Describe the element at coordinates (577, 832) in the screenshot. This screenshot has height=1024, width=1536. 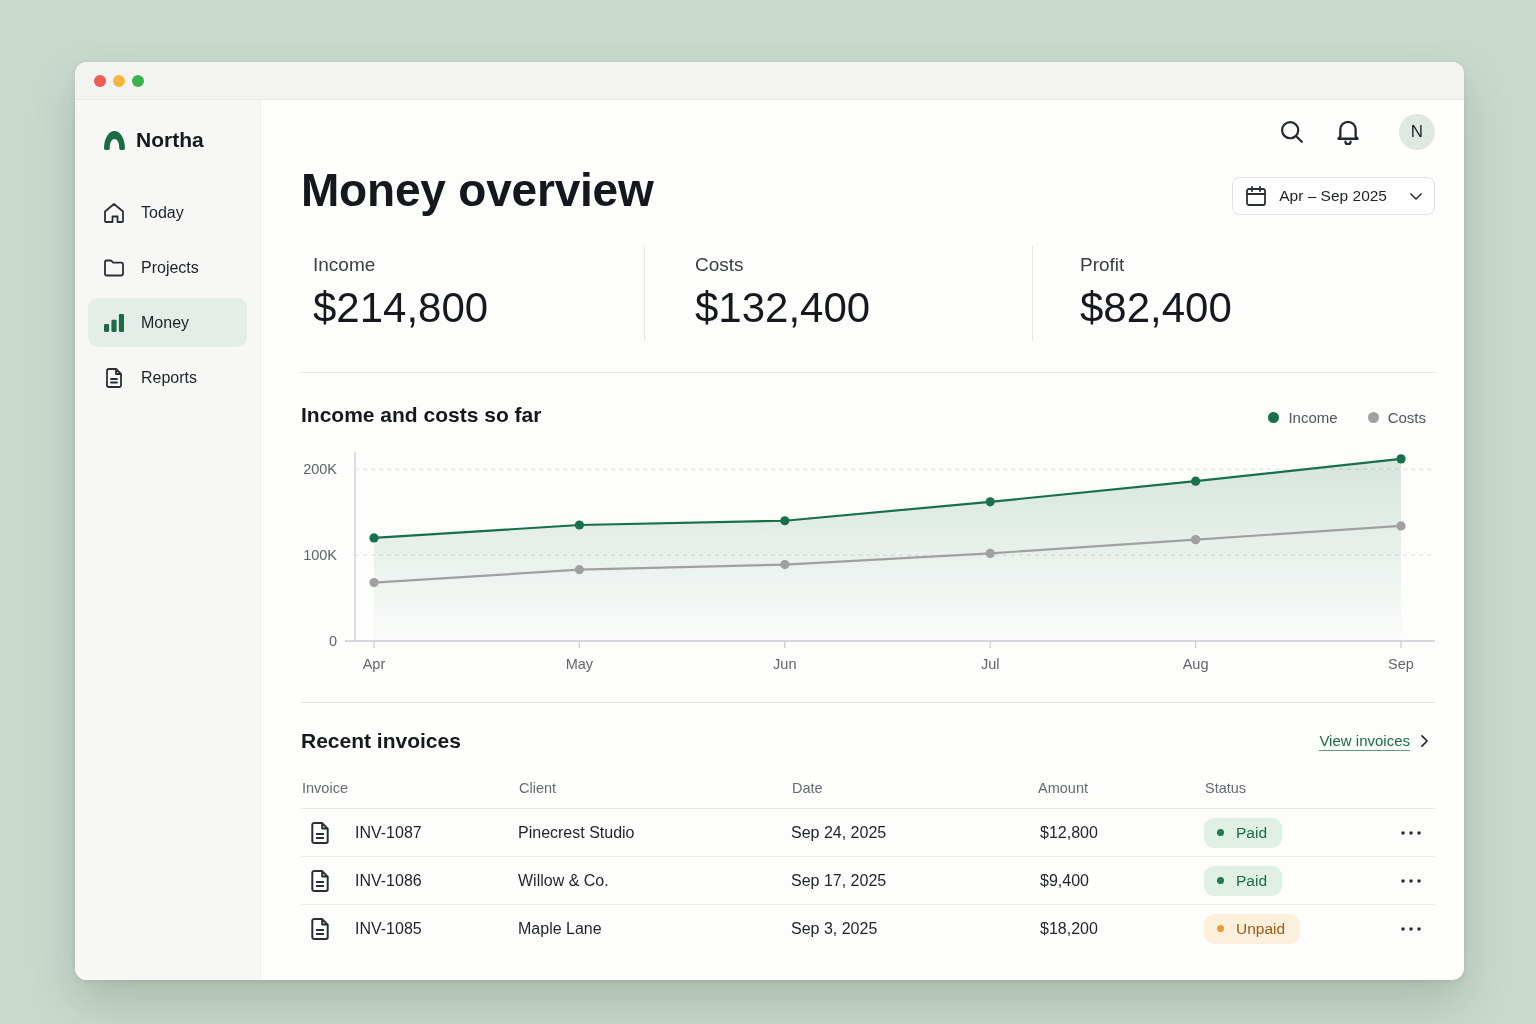
I see `table-cell-text: Pinecrest Studio` at that location.